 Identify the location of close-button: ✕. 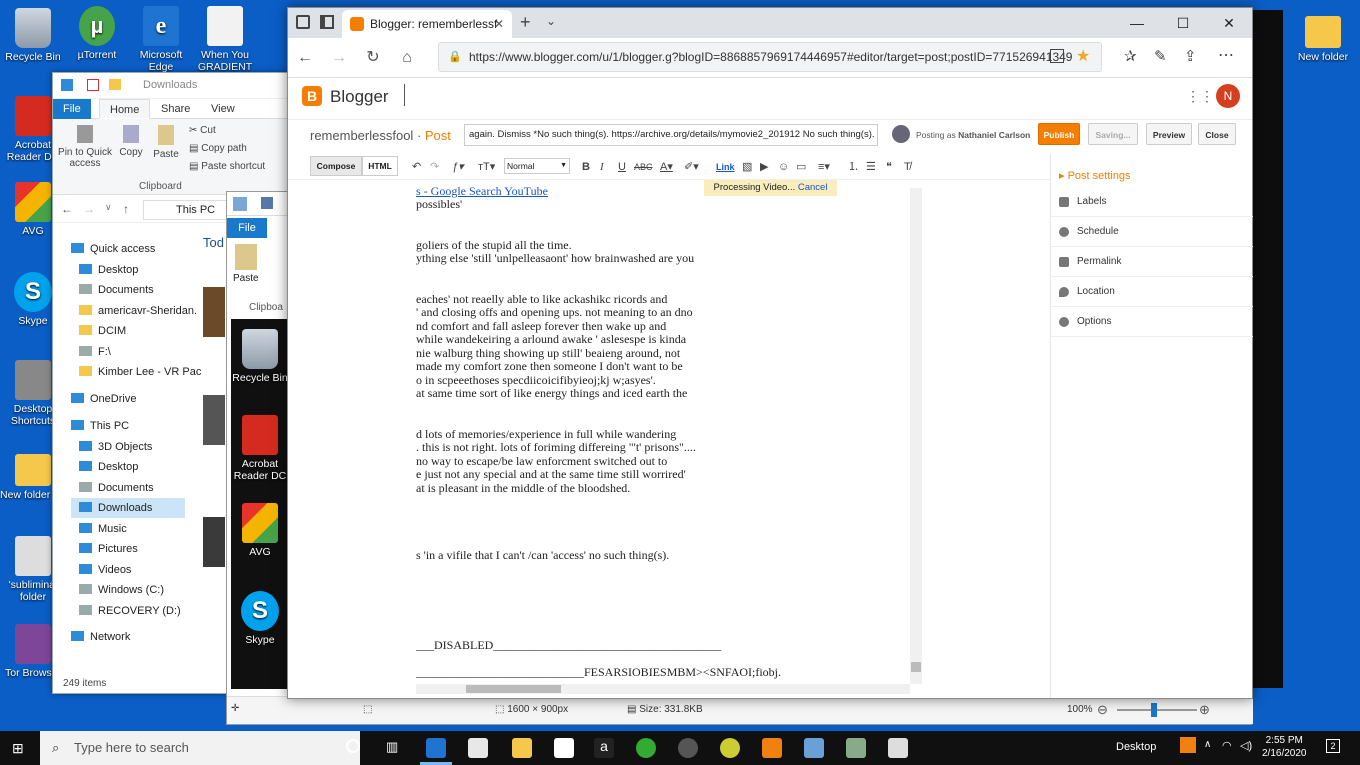
(1229, 23).